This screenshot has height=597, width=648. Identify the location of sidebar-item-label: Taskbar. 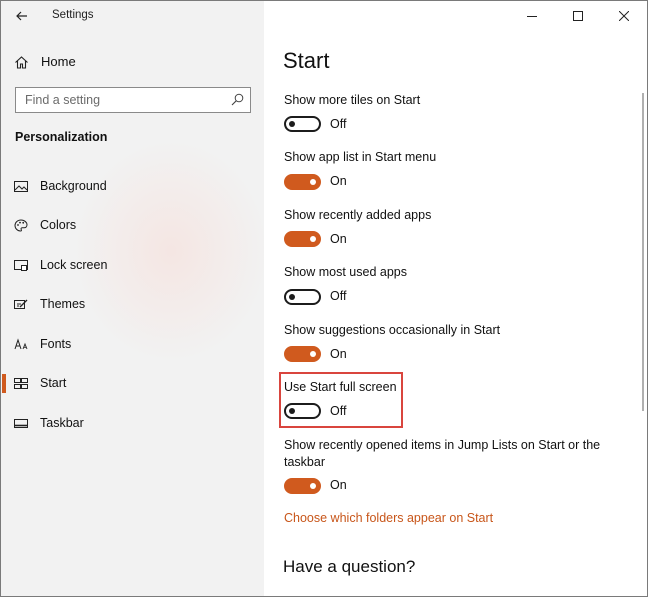
(62, 423).